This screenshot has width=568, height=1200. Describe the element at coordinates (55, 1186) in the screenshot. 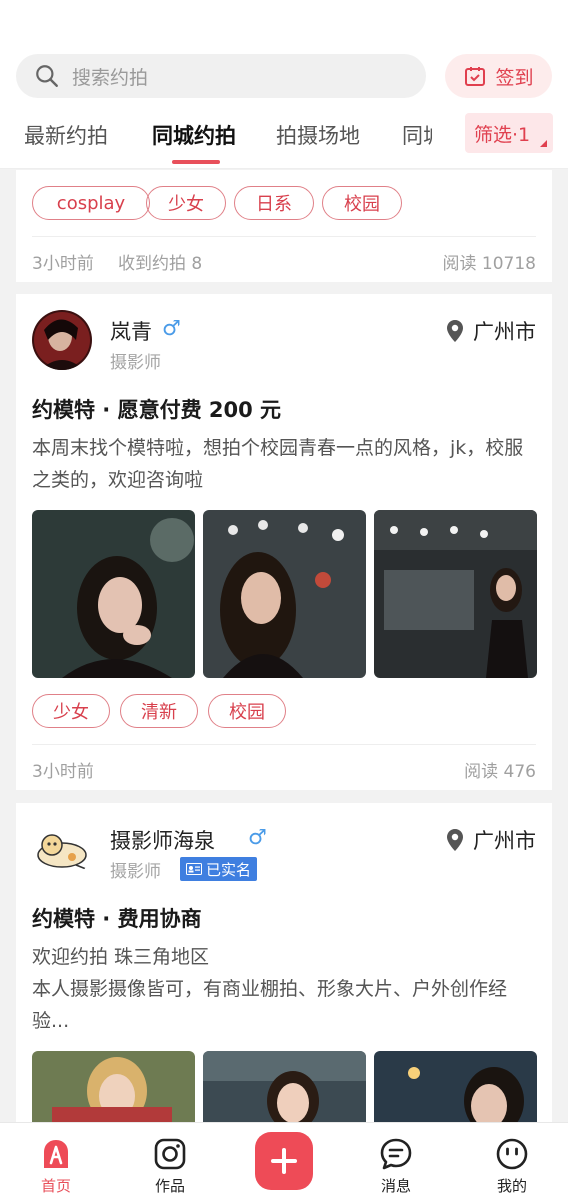

I see `nav-home-label: 首页` at that location.